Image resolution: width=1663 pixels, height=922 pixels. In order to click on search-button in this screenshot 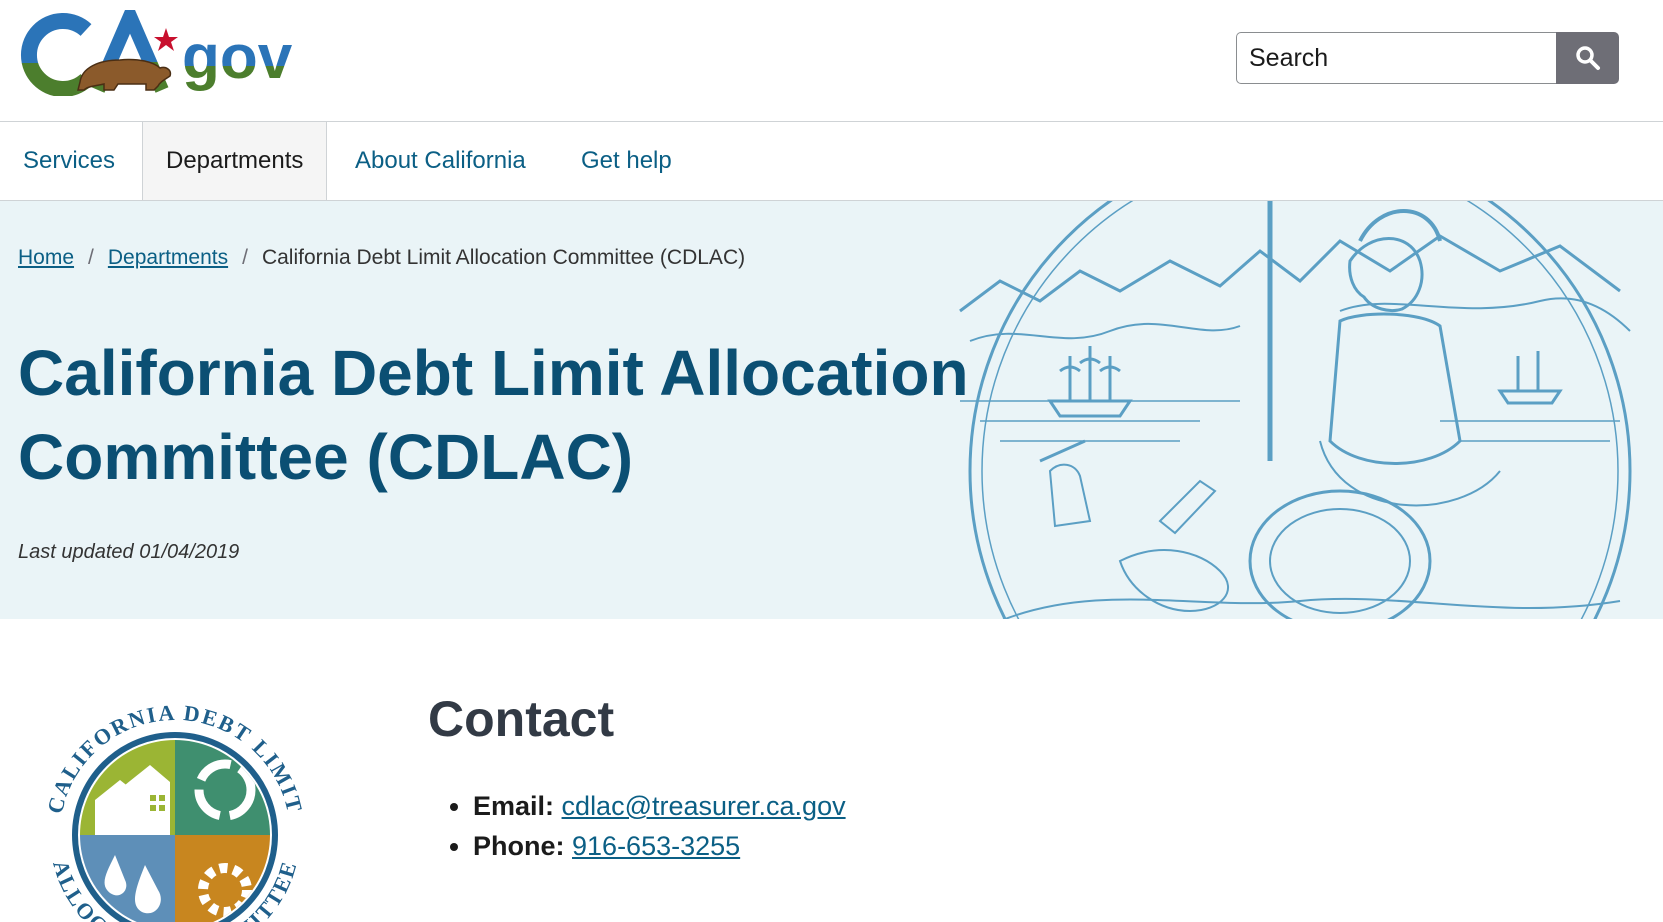, I will do `click(1587, 58)`.